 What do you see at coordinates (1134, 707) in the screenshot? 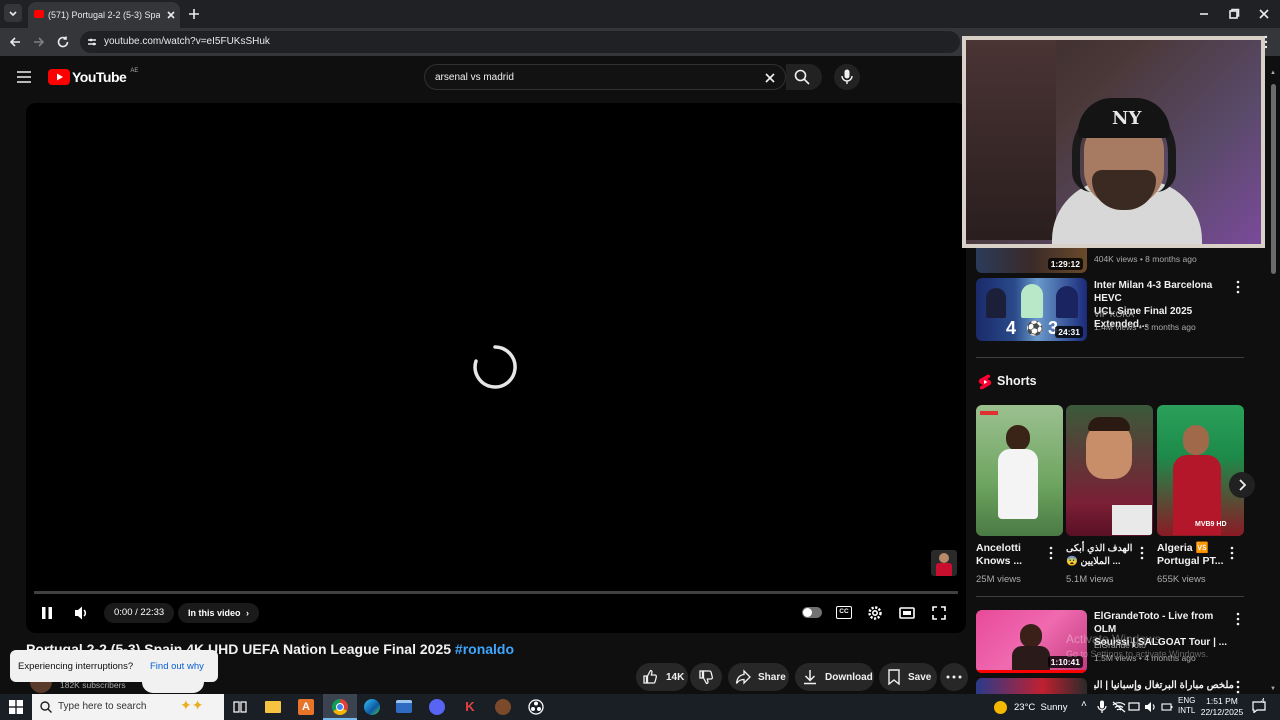
I see `display-icon` at bounding box center [1134, 707].